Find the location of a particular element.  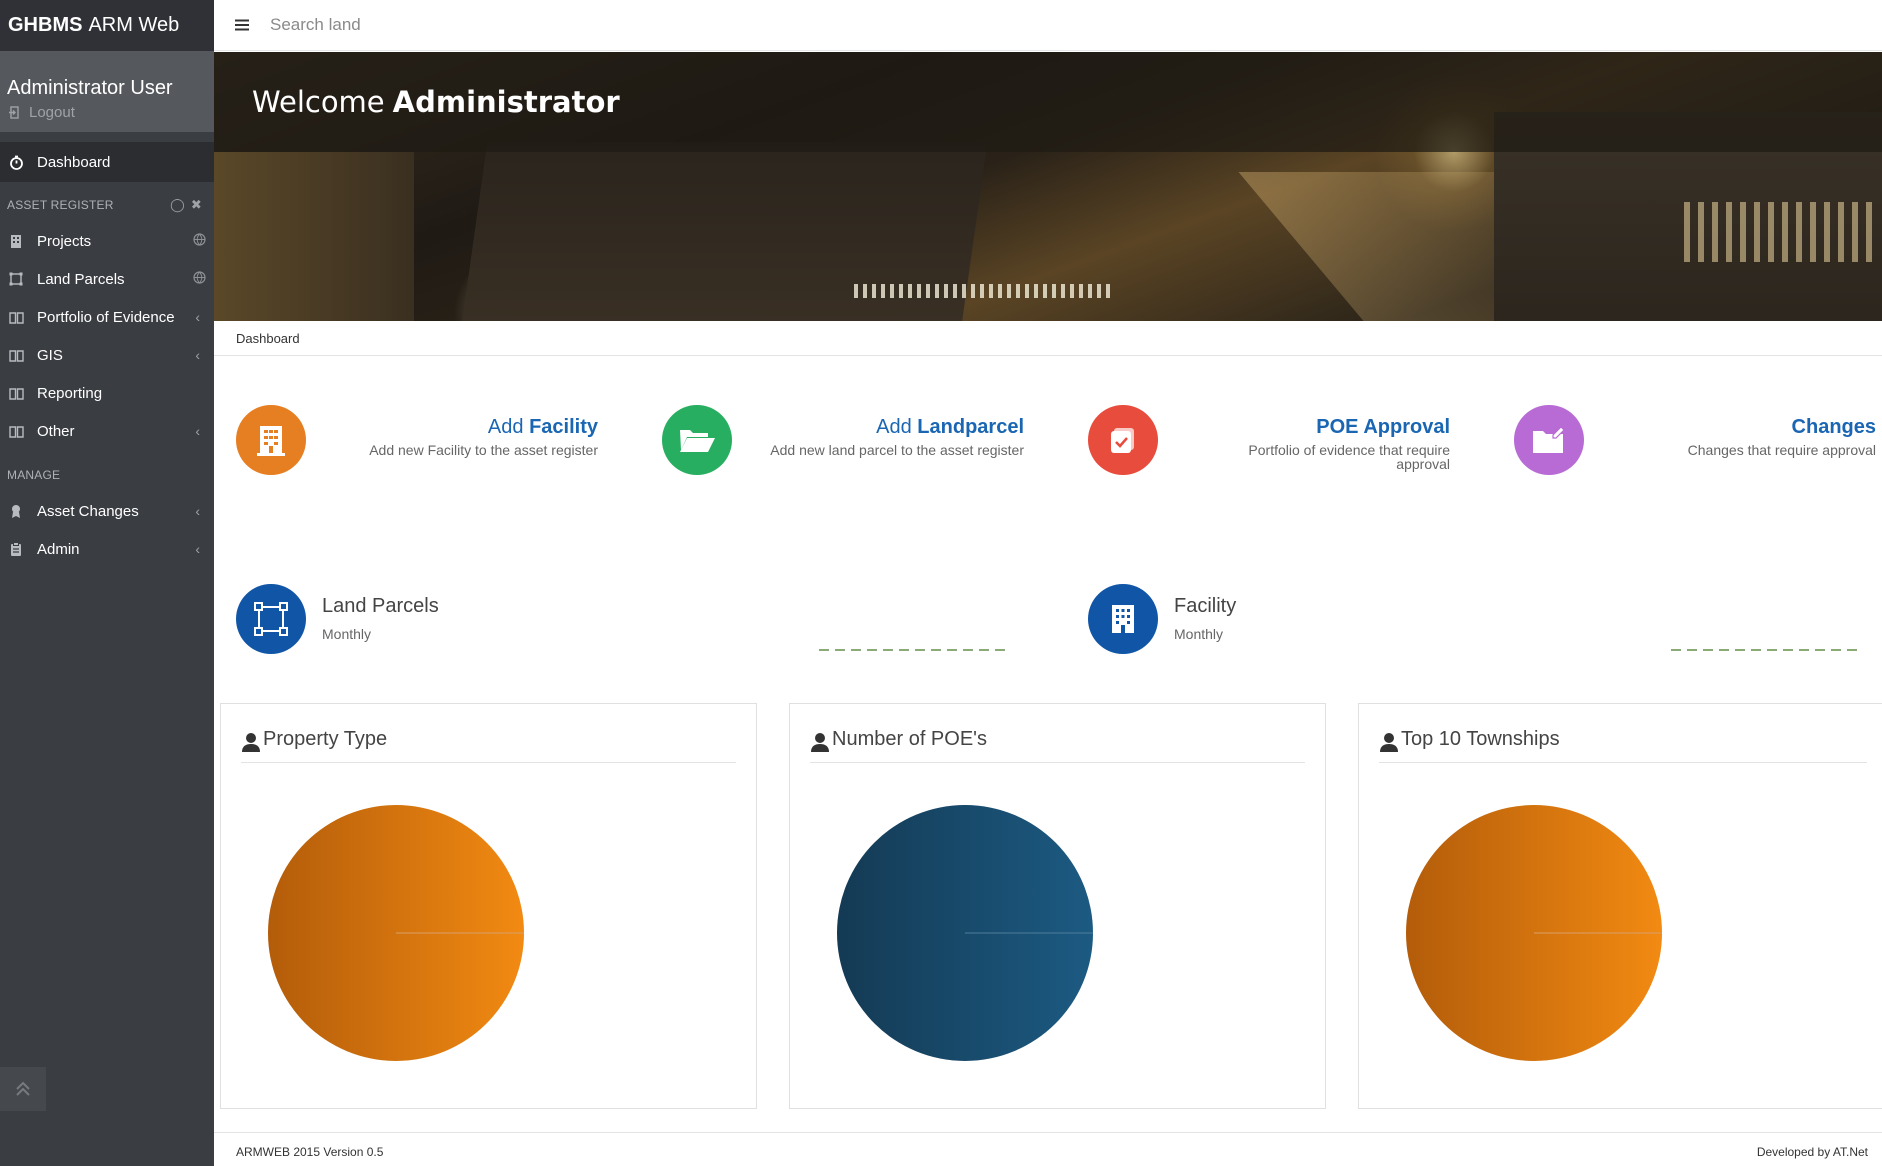

section-asset-register: ASSET REGISTER ◯ ✖ is located at coordinates (107, 205).